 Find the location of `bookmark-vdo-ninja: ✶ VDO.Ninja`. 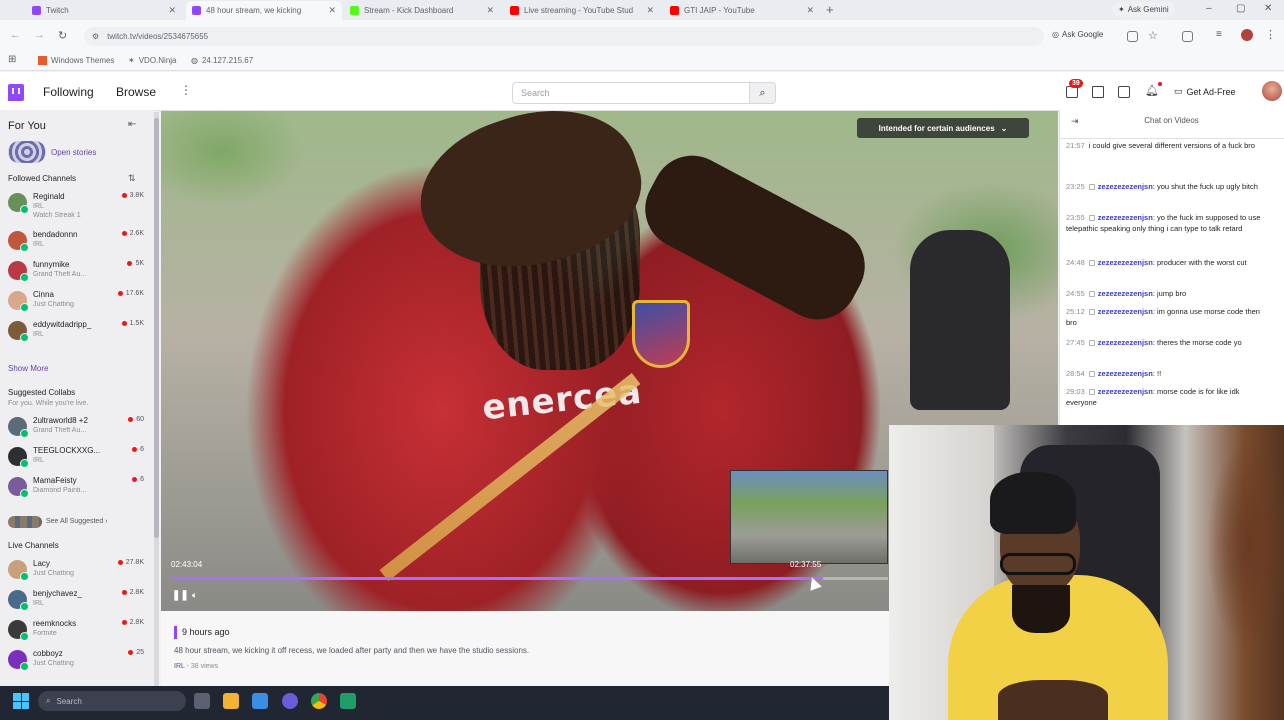

bookmark-vdo-ninja: ✶ VDO.Ninja is located at coordinates (152, 60).